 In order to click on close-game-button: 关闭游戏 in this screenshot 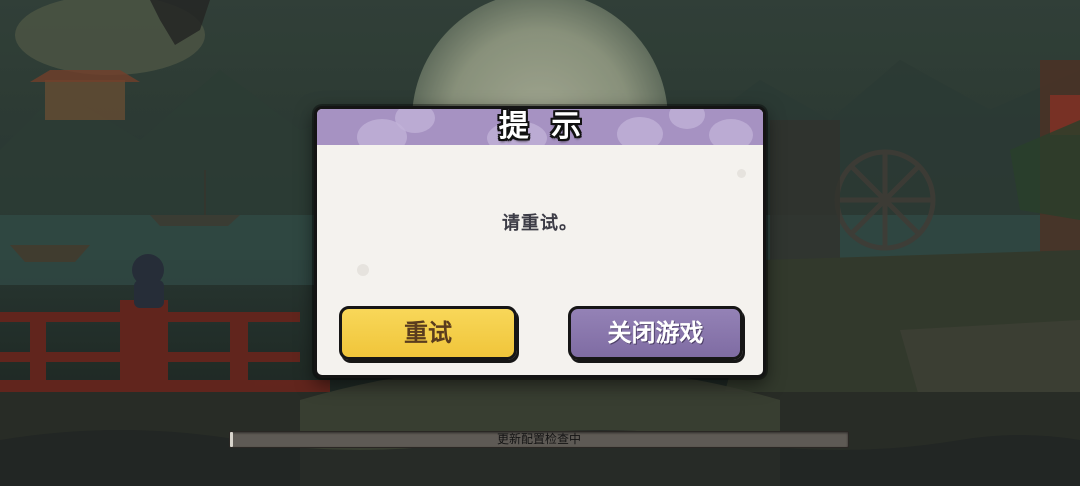, I will do `click(655, 333)`.